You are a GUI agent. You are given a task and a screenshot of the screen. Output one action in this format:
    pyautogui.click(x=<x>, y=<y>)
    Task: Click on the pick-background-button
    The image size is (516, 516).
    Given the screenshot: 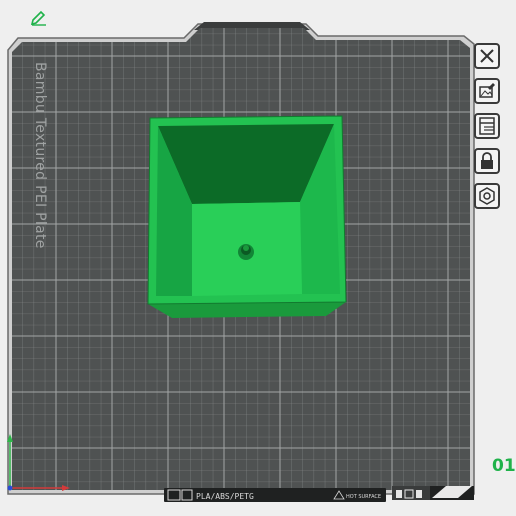 What is the action you would take?
    pyautogui.click(x=487, y=91)
    